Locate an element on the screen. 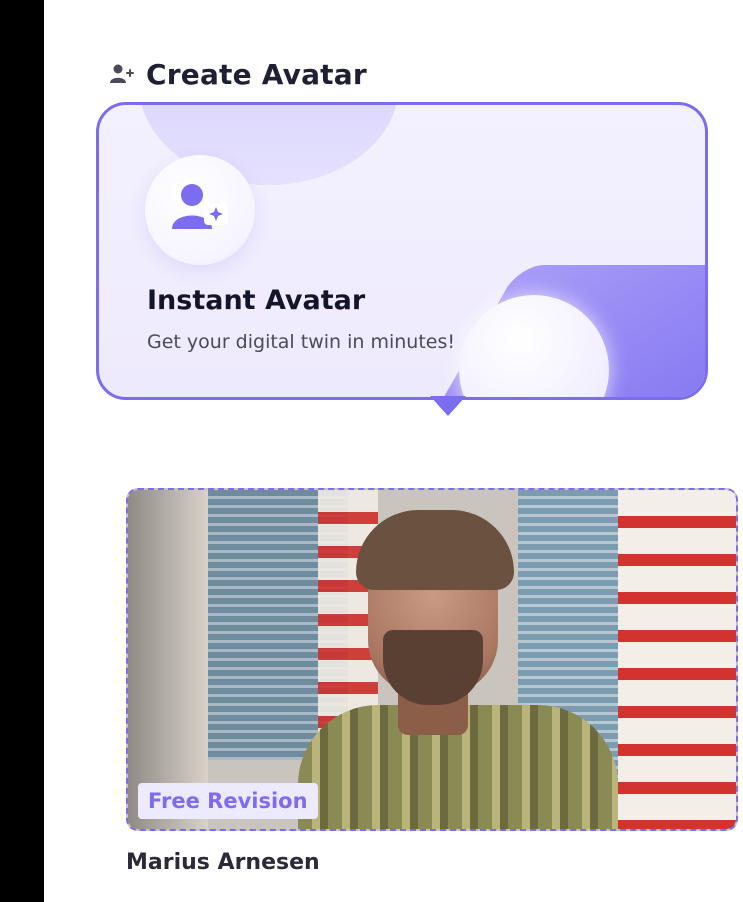  add-user-sparkle-icon is located at coordinates (200, 210).